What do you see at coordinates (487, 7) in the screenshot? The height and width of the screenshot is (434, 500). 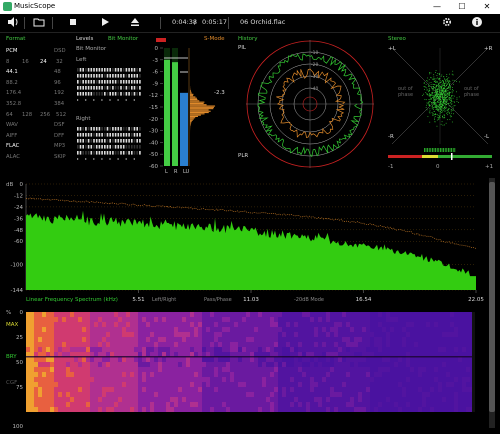 I see `close-button: ✕` at bounding box center [487, 7].